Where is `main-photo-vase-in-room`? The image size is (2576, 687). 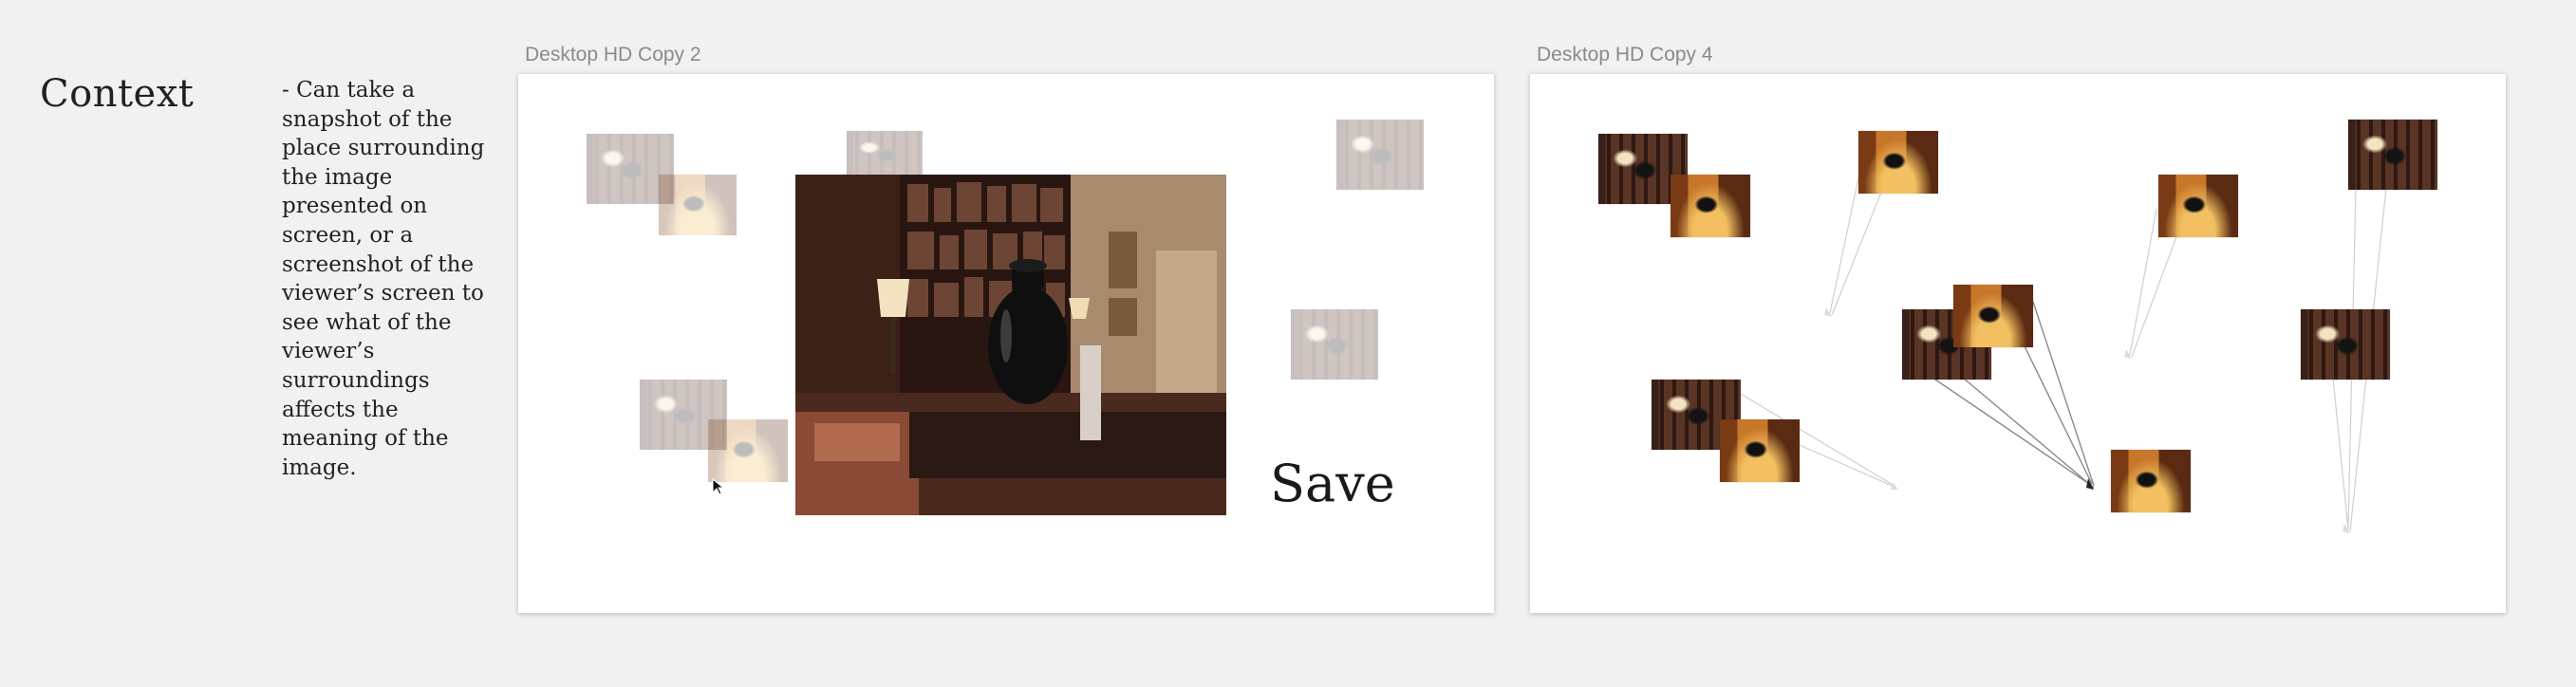
main-photo-vase-in-room is located at coordinates (1011, 345).